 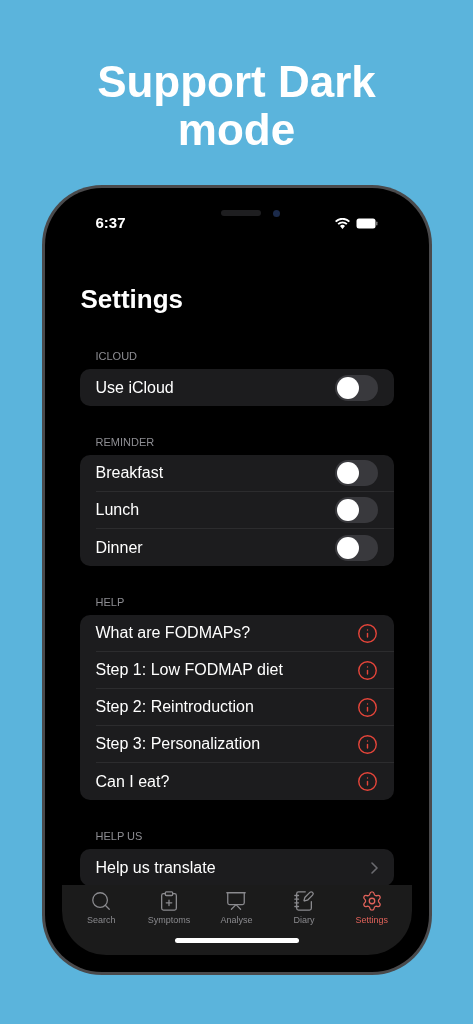 I want to click on chevron-right-icon, so click(x=374, y=867).